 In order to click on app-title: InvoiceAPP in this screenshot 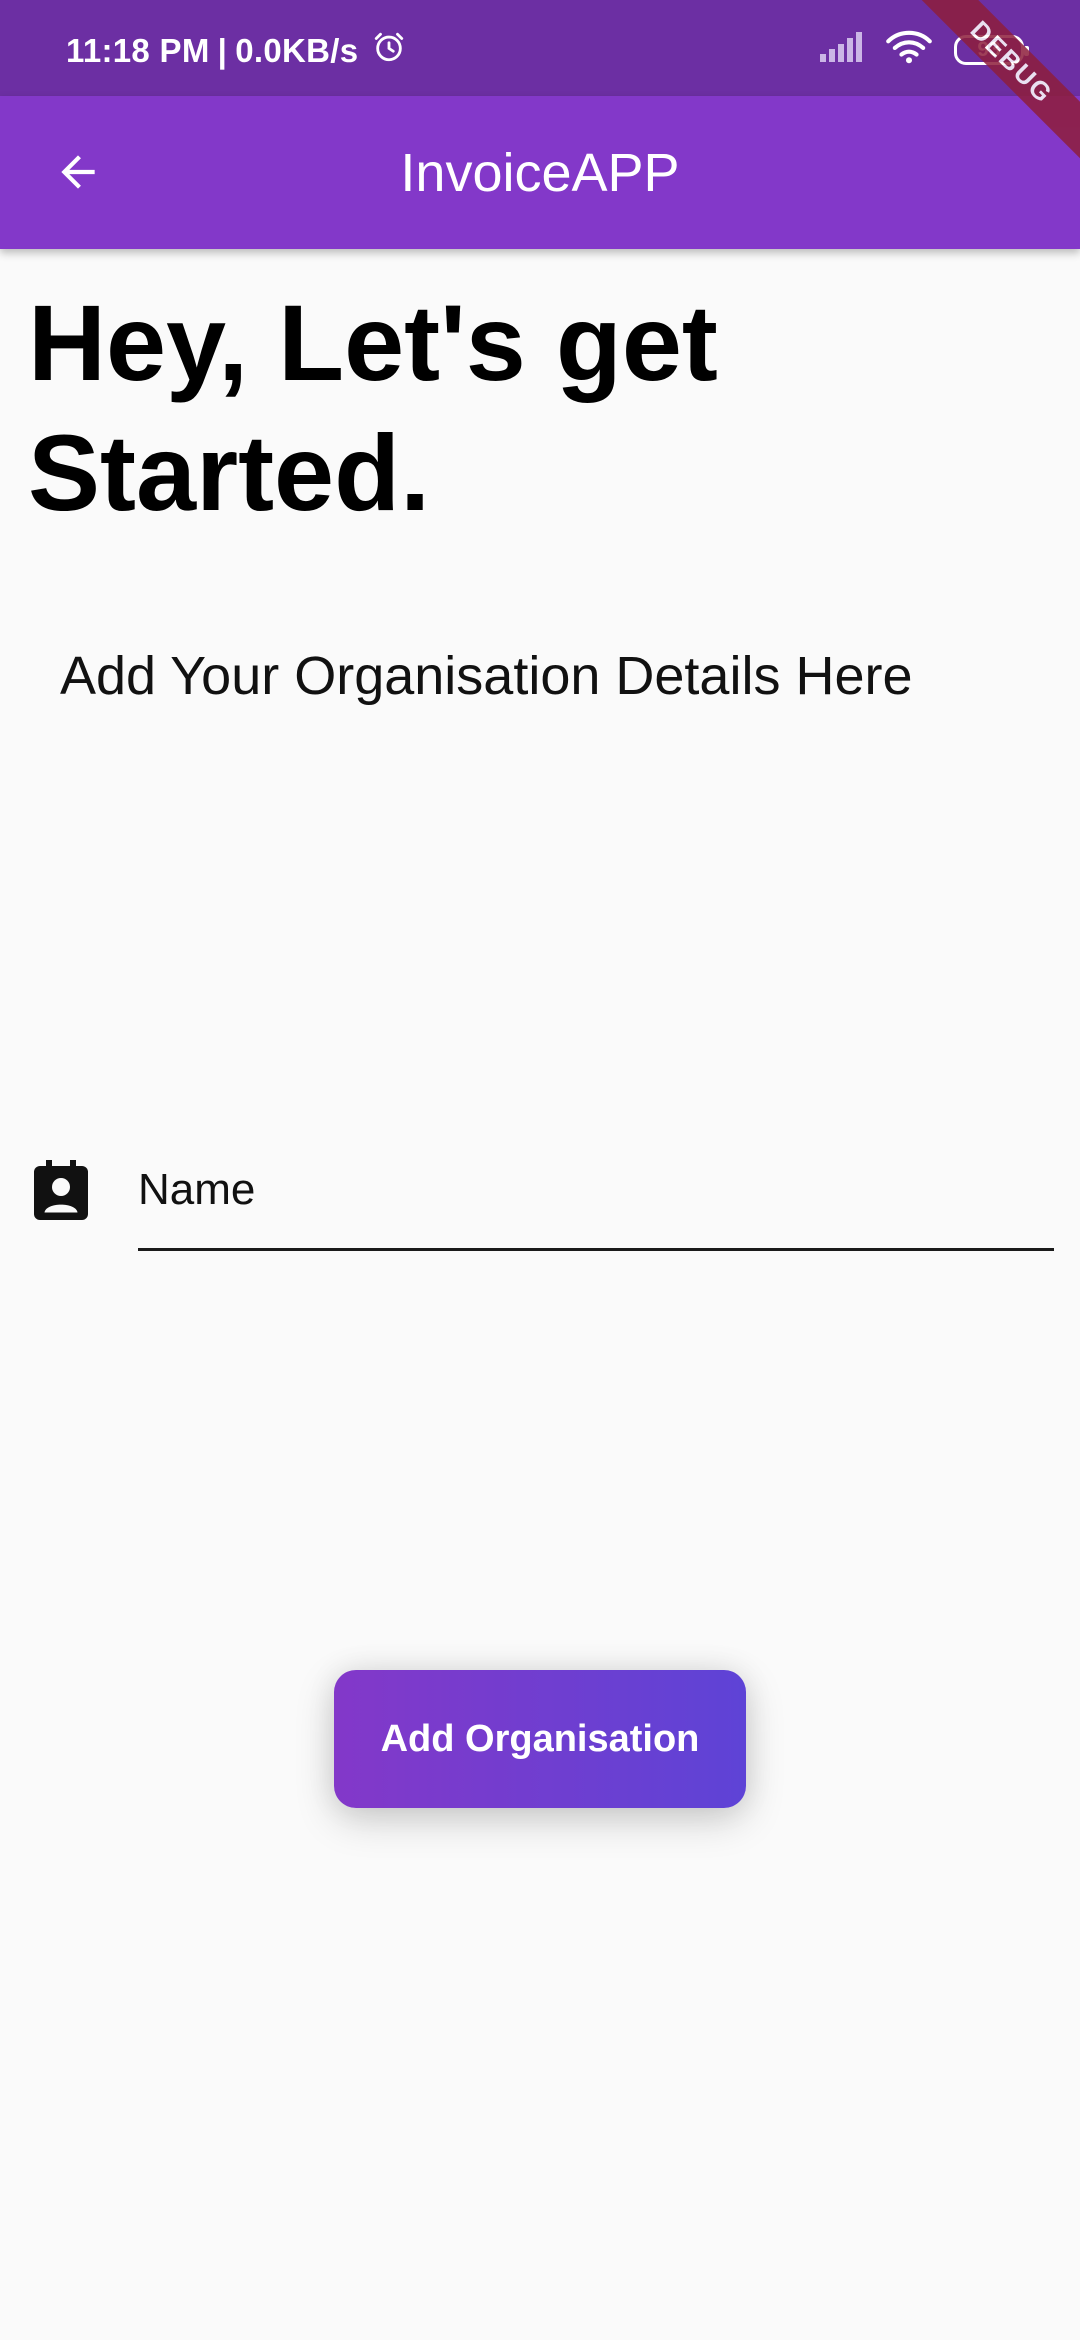, I will do `click(540, 173)`.